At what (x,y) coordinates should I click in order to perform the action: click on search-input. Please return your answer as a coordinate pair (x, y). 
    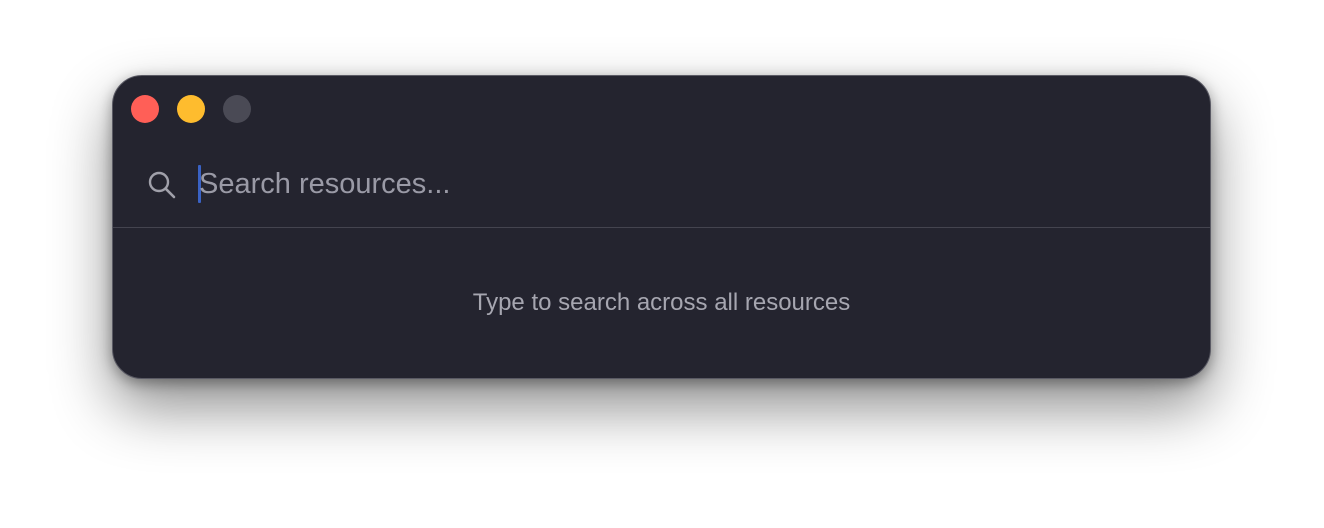
    Looking at the image, I should click on (649, 184).